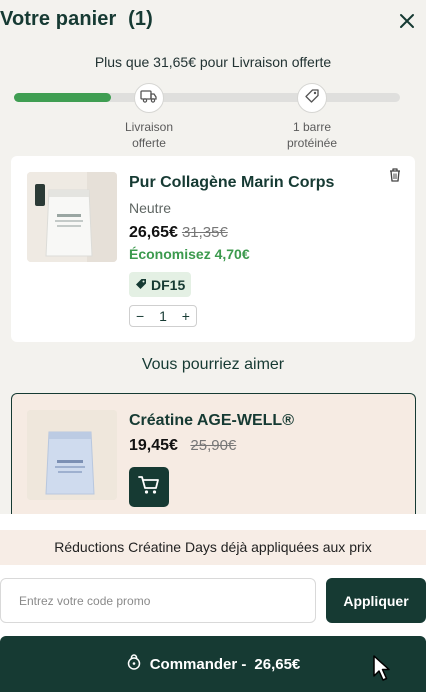  I want to click on milestone-protein-bar, so click(312, 98).